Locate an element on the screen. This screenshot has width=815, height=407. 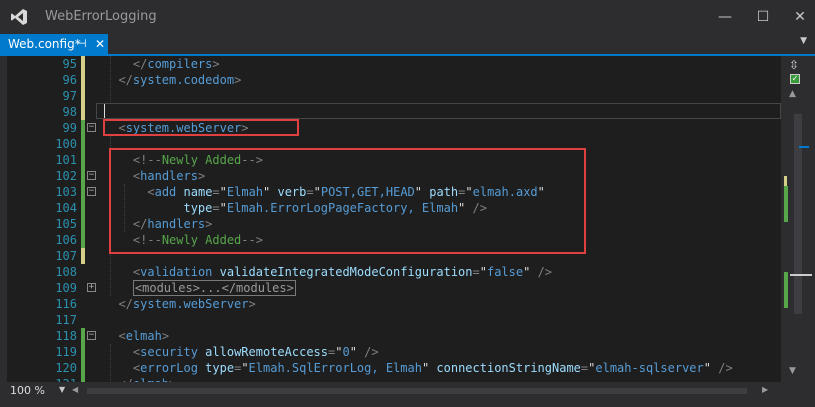
line-number: 120 is located at coordinates (66, 368).